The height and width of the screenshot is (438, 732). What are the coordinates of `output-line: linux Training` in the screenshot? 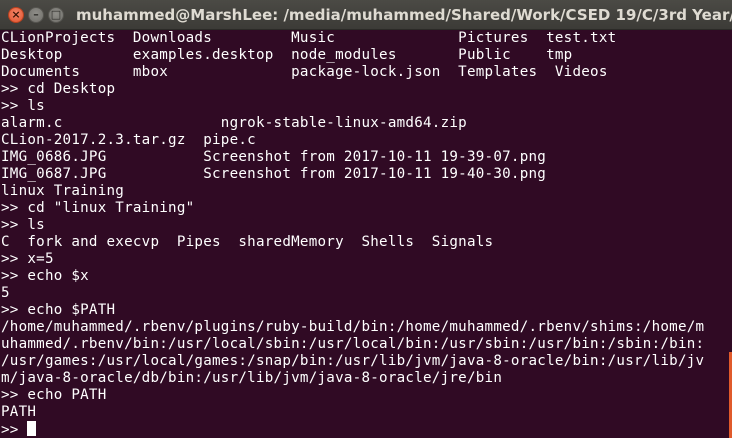 It's located at (63, 191).